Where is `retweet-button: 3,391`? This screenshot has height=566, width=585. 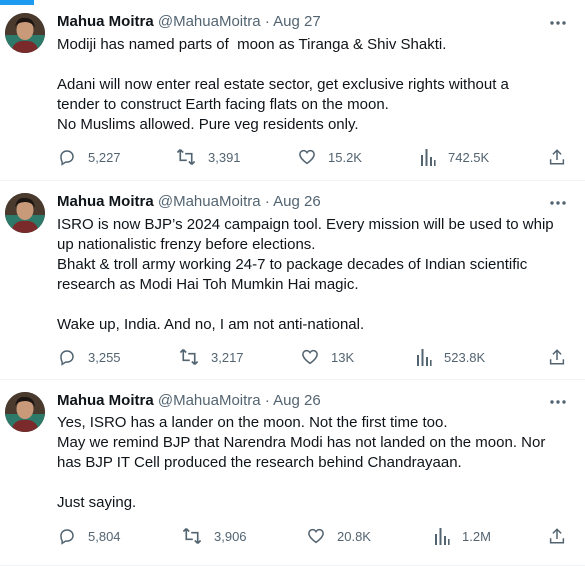
retweet-button: 3,391 is located at coordinates (208, 157).